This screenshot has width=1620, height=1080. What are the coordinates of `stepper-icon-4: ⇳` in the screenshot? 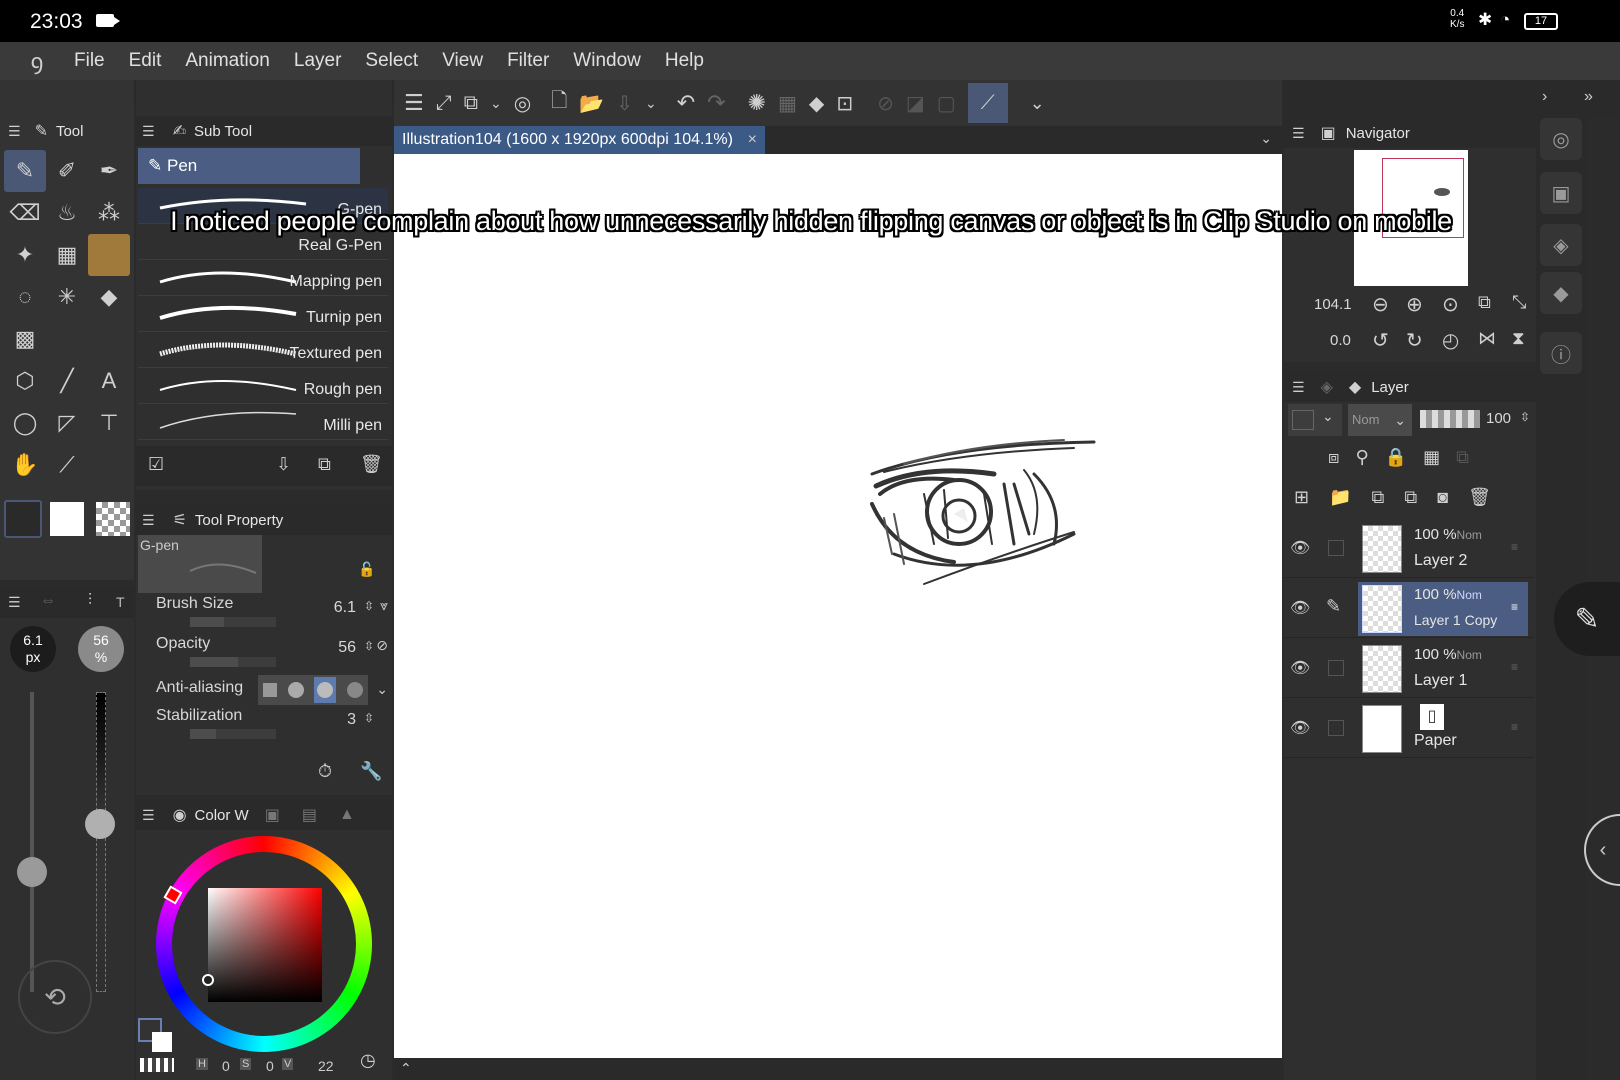 It's located at (1525, 417).